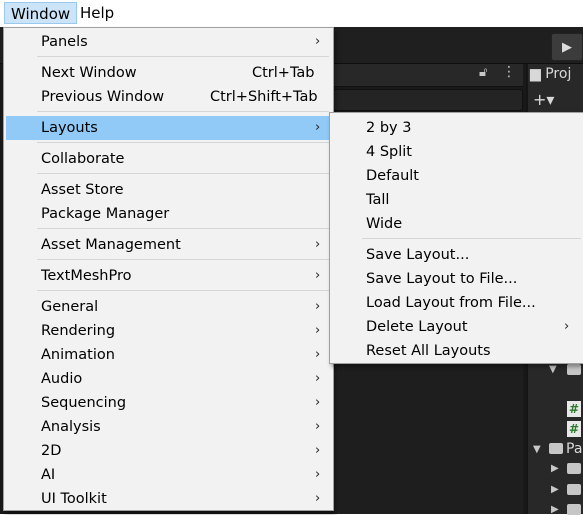  I want to click on project-tab-label: Proj, so click(558, 74).